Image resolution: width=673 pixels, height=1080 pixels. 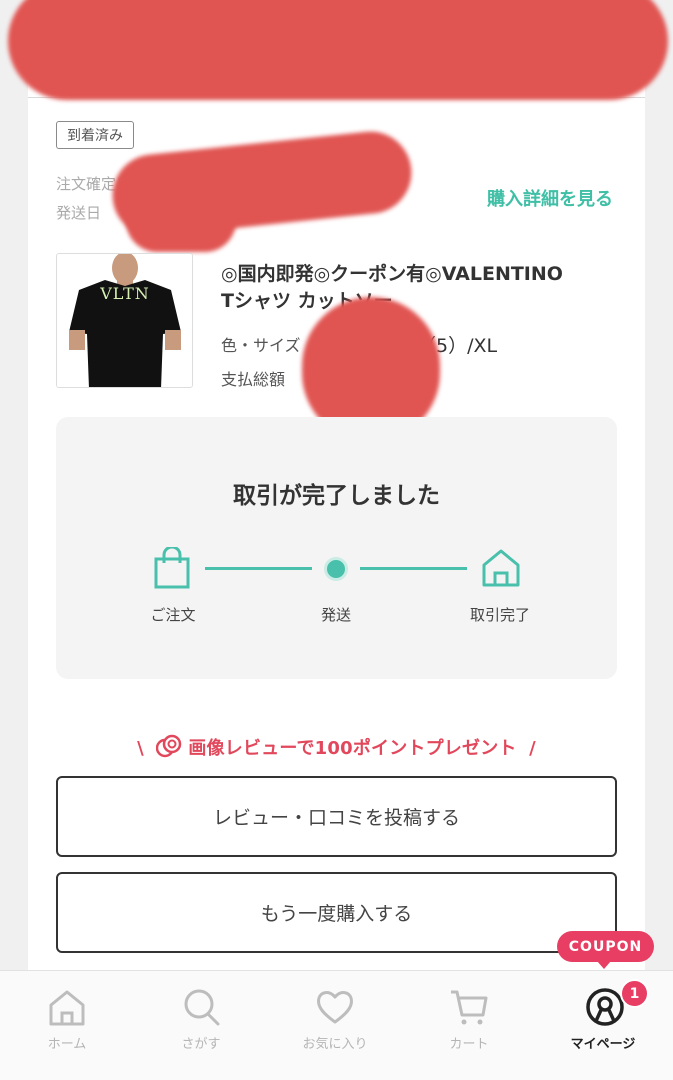 I want to click on notification-badge: 1, so click(x=634, y=993).